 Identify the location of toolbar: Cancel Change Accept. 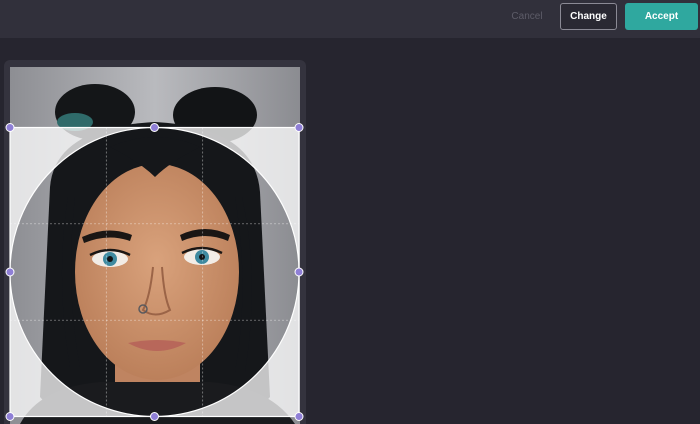
(350, 19).